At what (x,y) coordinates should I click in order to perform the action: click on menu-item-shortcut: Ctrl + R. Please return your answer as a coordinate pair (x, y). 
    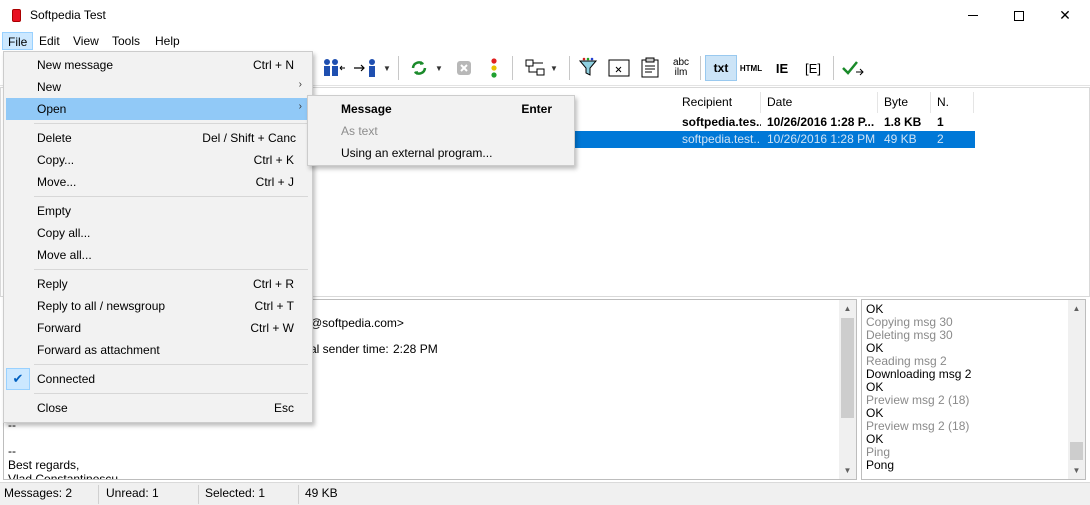
    Looking at the image, I should click on (273, 284).